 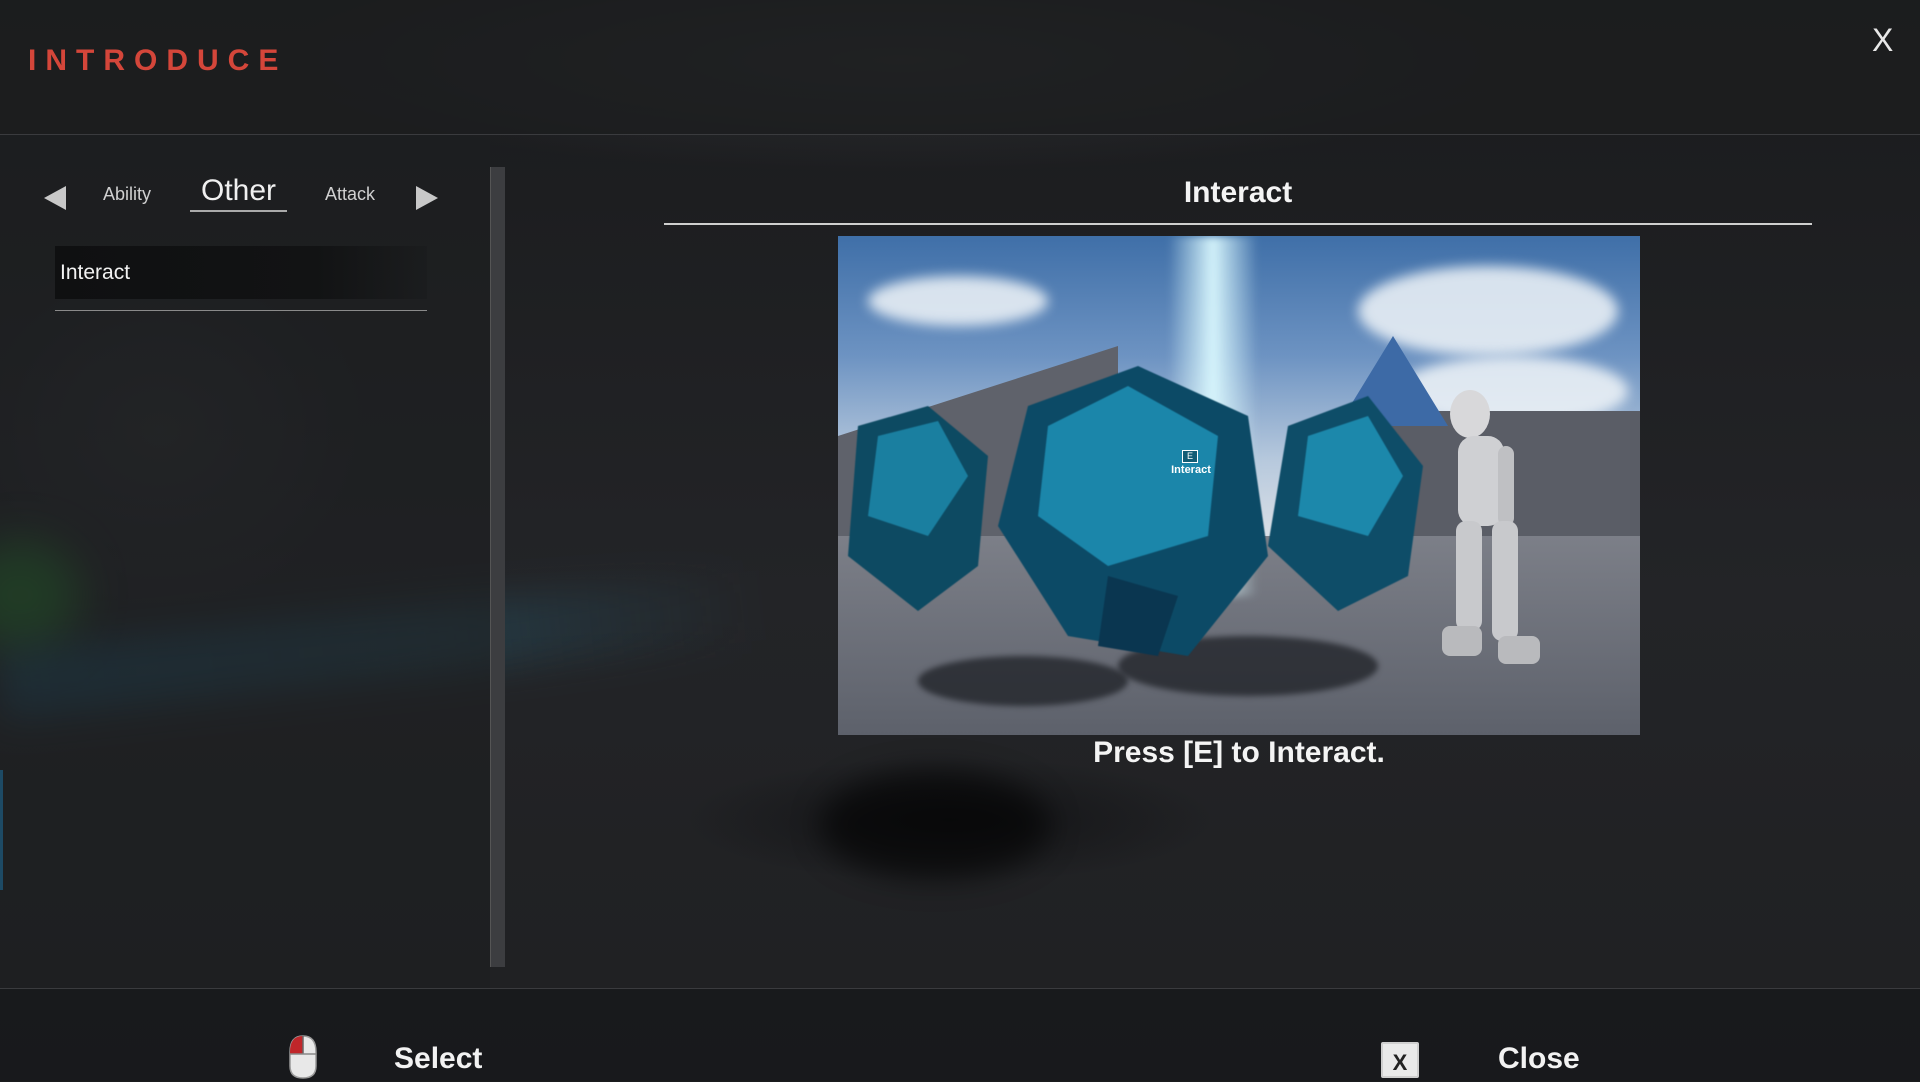 What do you see at coordinates (1400, 1060) in the screenshot?
I see `x-key-icon: X` at bounding box center [1400, 1060].